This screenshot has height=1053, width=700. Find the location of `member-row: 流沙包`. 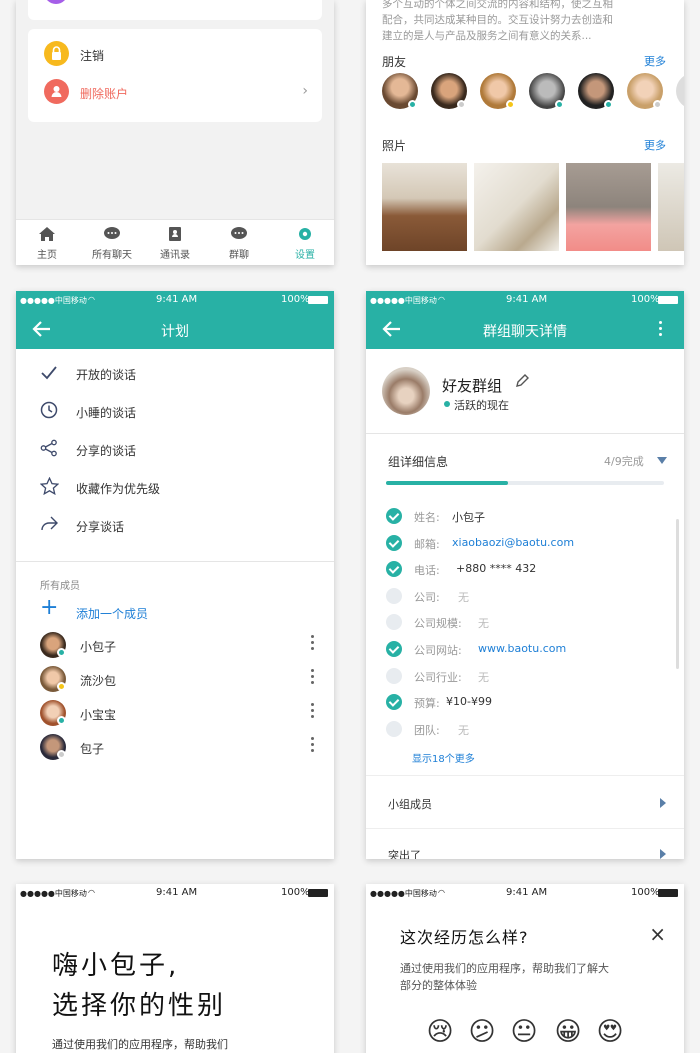

member-row: 流沙包 is located at coordinates (175, 683).